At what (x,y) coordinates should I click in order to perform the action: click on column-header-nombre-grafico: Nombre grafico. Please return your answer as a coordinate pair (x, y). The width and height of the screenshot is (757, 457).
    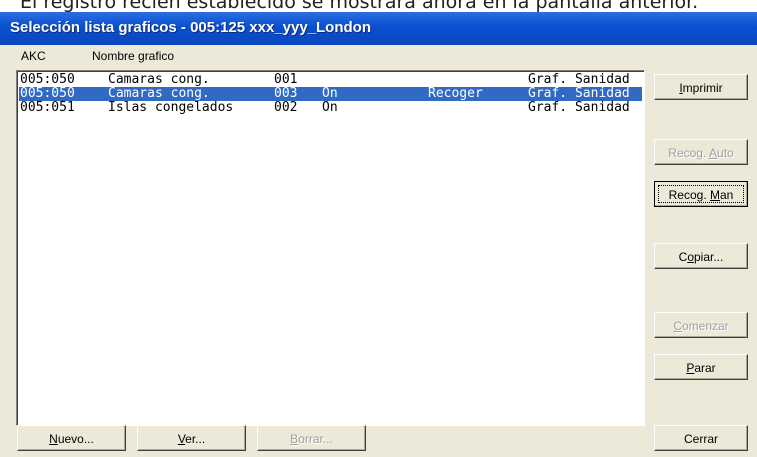
    Looking at the image, I should click on (133, 56).